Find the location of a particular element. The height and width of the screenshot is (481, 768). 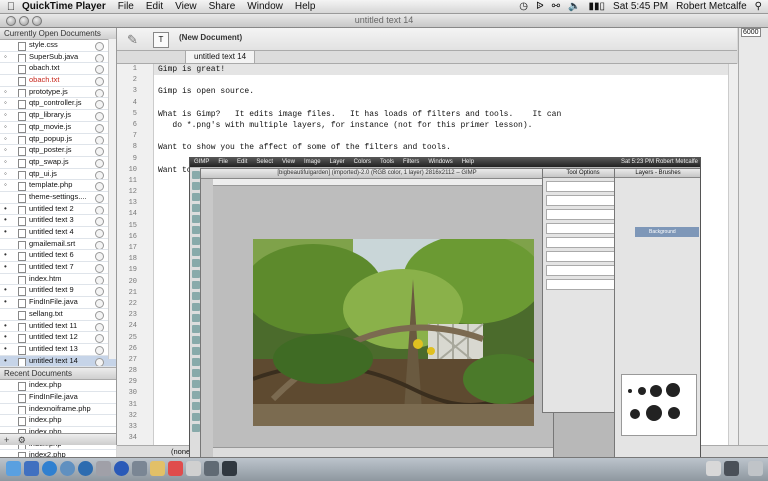

open-document-item: ◦ qtp_popup.js is located at coordinates (58, 139).